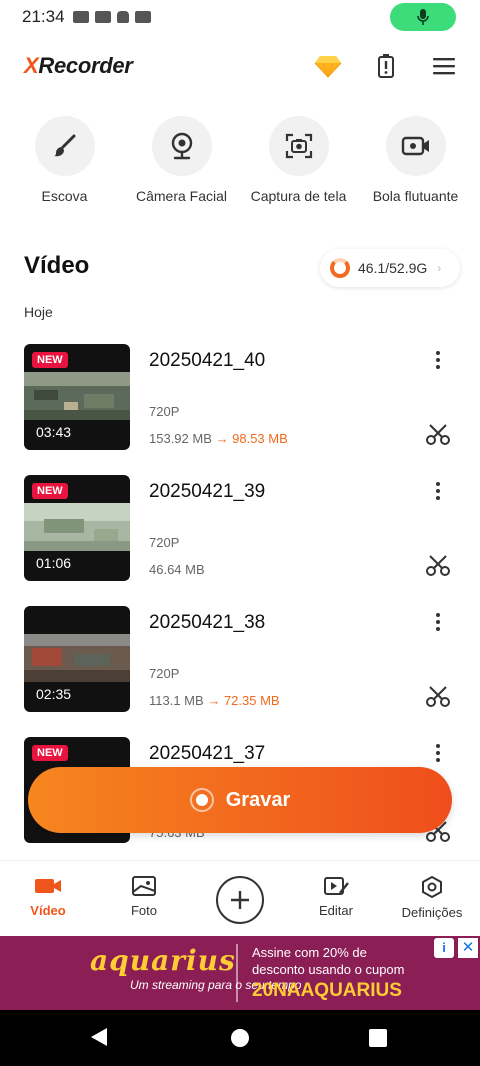 Image resolution: width=480 pixels, height=1066 pixels. I want to click on record-button: Gravar, so click(240, 800).